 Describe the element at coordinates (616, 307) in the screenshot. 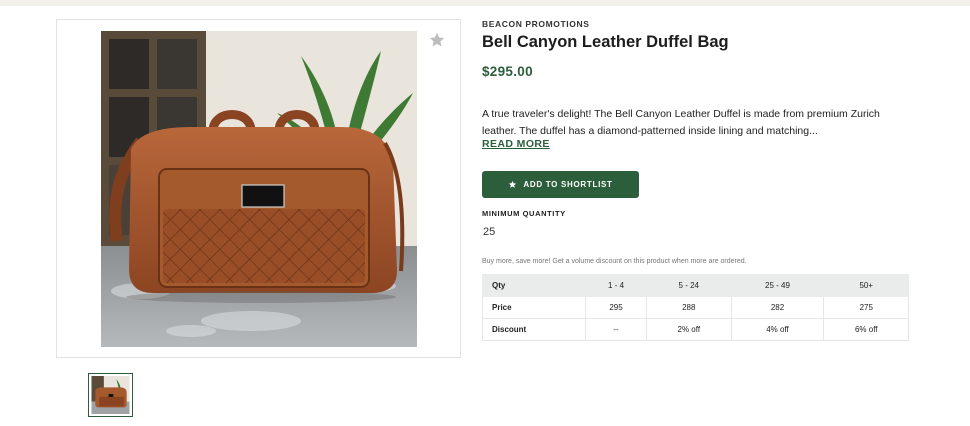

I see `table-cell: 295` at that location.